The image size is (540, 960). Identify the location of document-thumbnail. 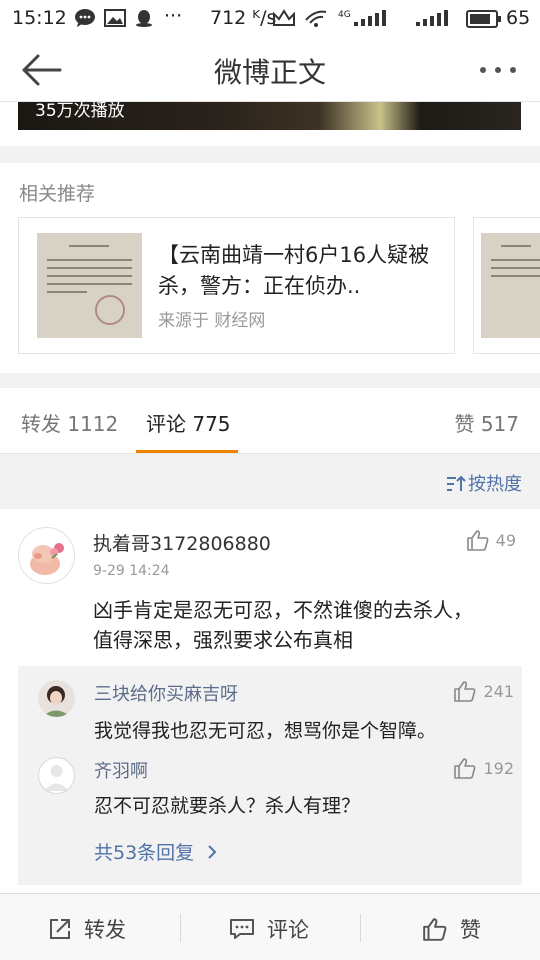
(89, 285).